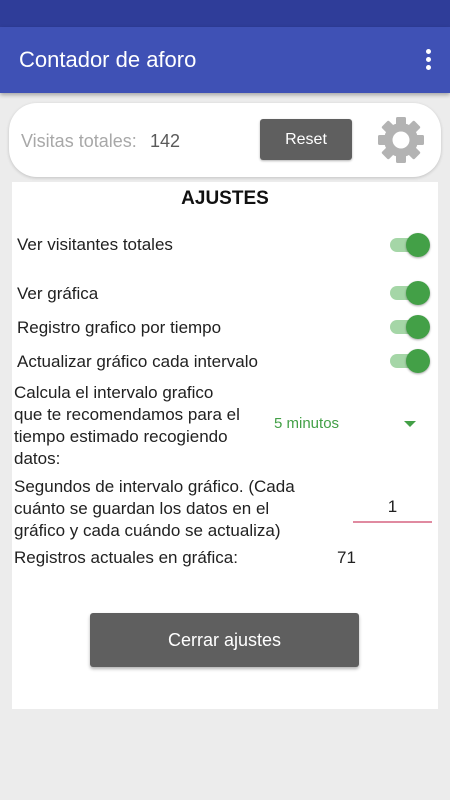 This screenshot has width=450, height=800. Describe the element at coordinates (410, 327) in the screenshot. I see `toggle-time-log` at that location.